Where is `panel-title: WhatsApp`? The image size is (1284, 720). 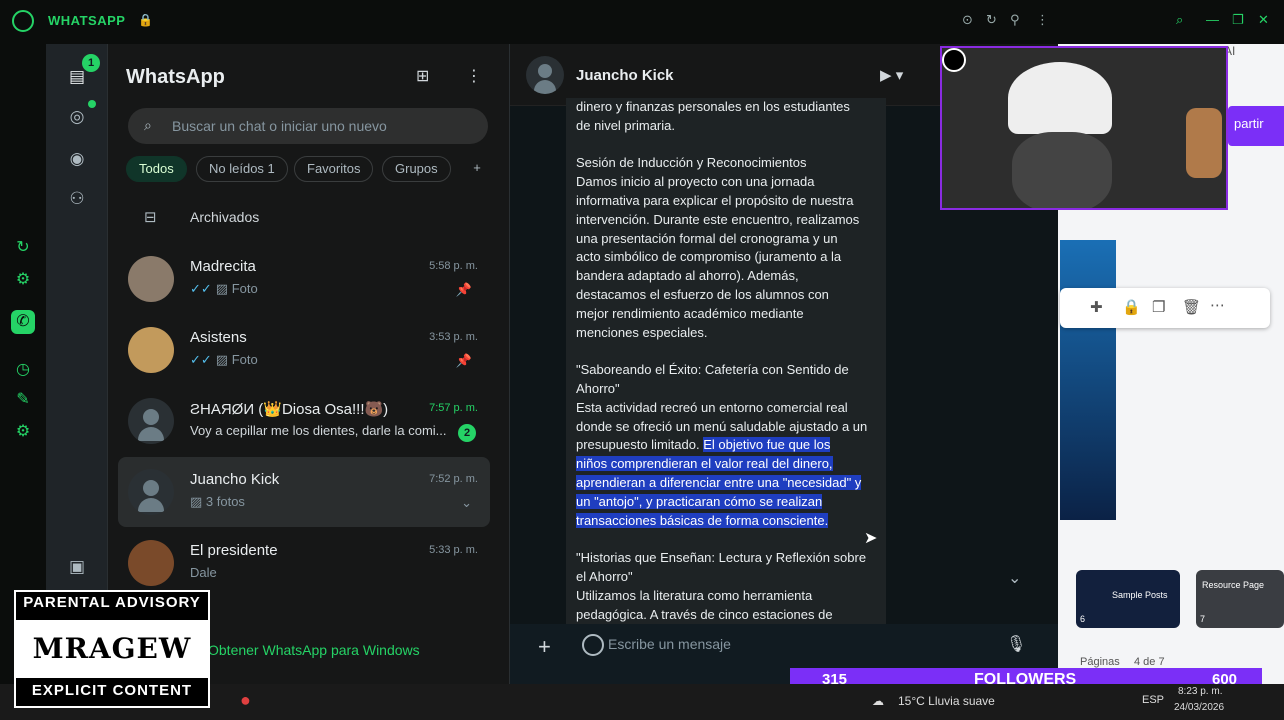
panel-title: WhatsApp is located at coordinates (175, 77).